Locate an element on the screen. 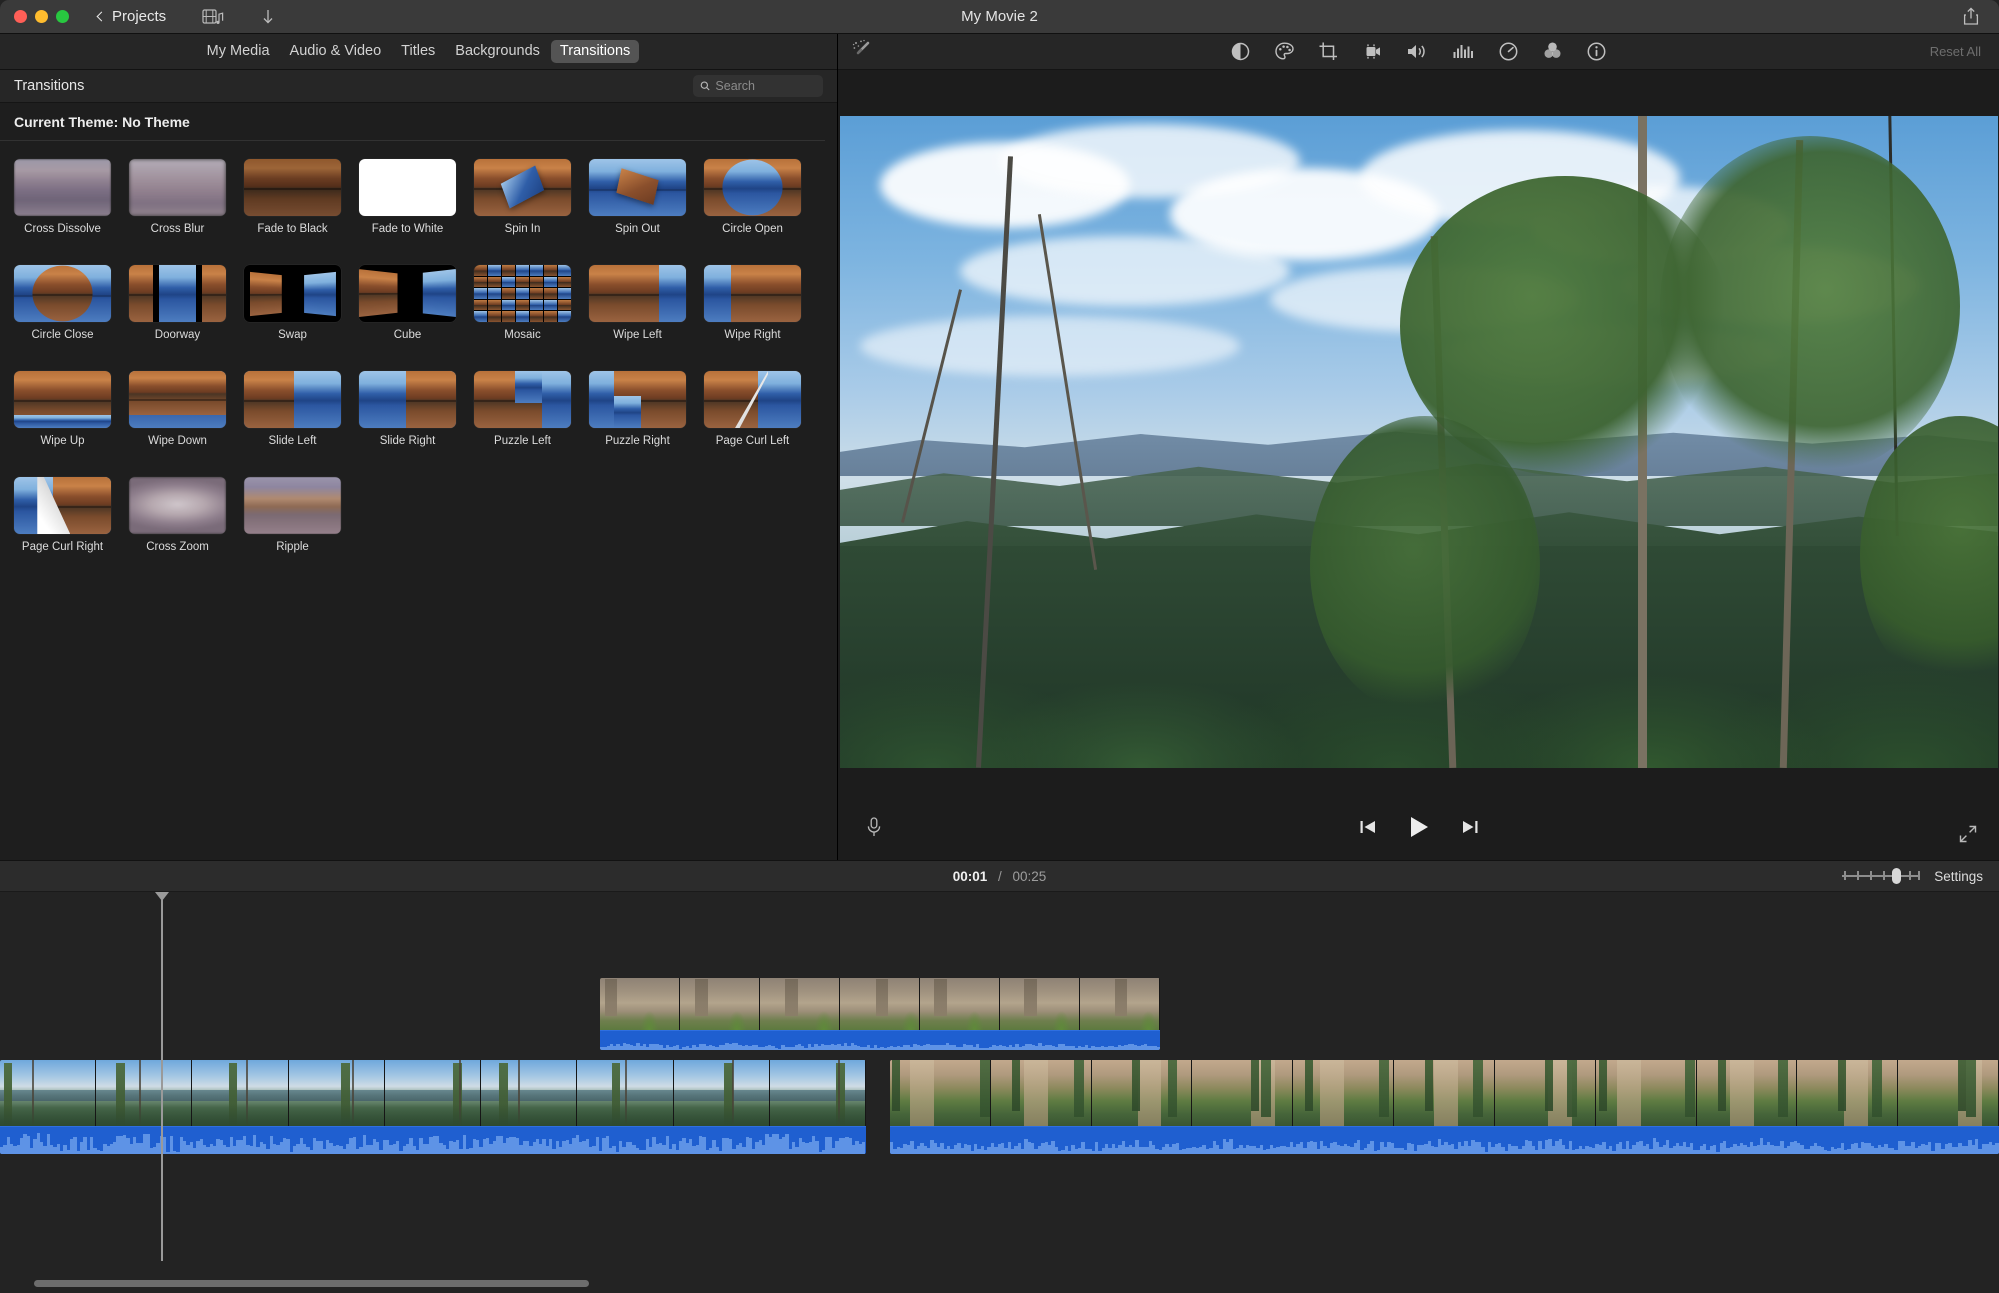 This screenshot has height=1293, width=1999. transition-item-cross-dissolve: Cross Dissolve is located at coordinates (71, 197).